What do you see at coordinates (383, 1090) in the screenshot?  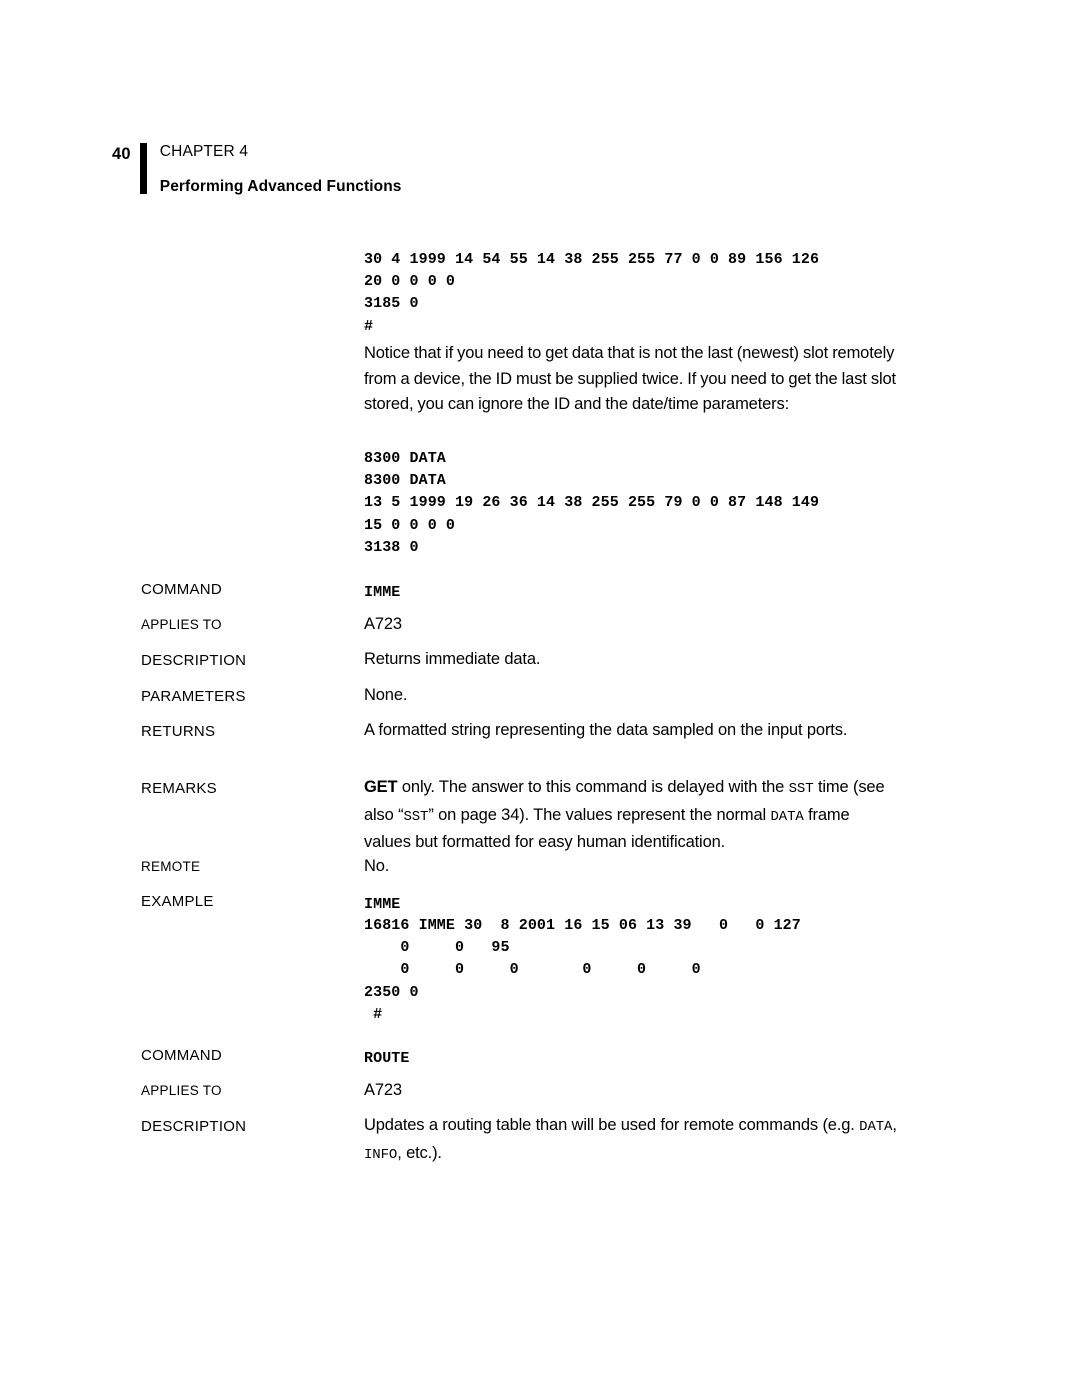 I see `value-route-applies-to: A723` at bounding box center [383, 1090].